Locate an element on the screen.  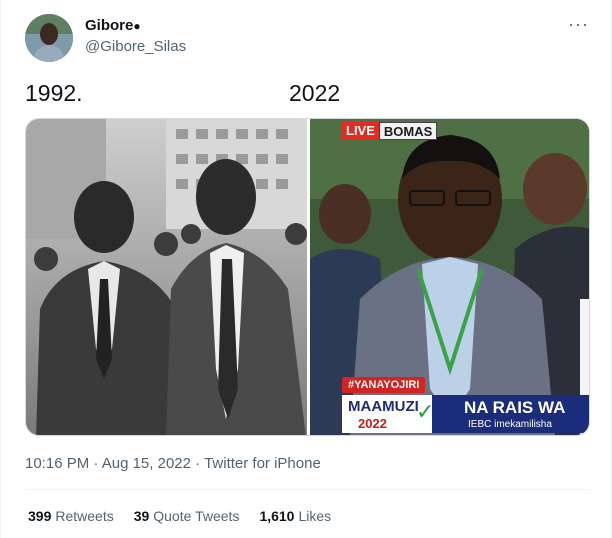
live-badge: LIVE BOMAS is located at coordinates (390, 131).